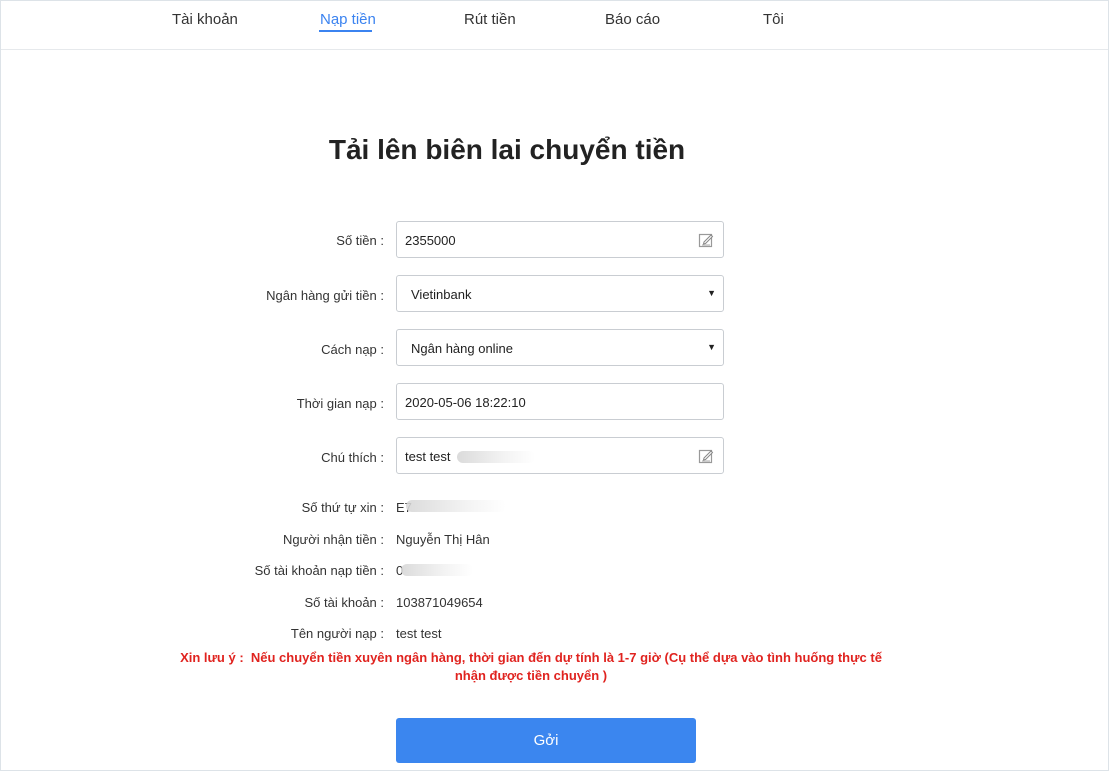 The width and height of the screenshot is (1109, 771). I want to click on amount-value: 2355000, so click(430, 240).